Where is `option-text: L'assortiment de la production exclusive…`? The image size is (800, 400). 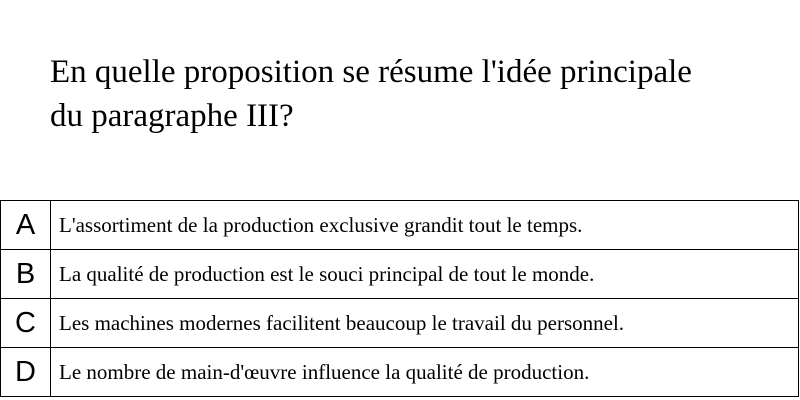 option-text: L'assortiment de la production exclusive… is located at coordinates (424, 225).